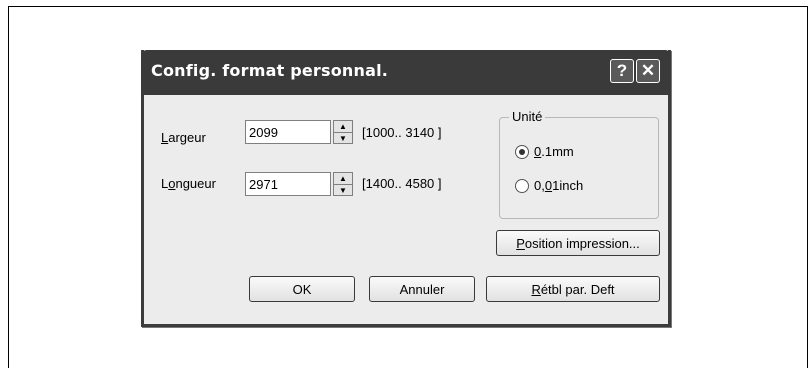 The width and height of the screenshot is (809, 368). I want to click on width-spinner: ▲ ▼, so click(343, 132).